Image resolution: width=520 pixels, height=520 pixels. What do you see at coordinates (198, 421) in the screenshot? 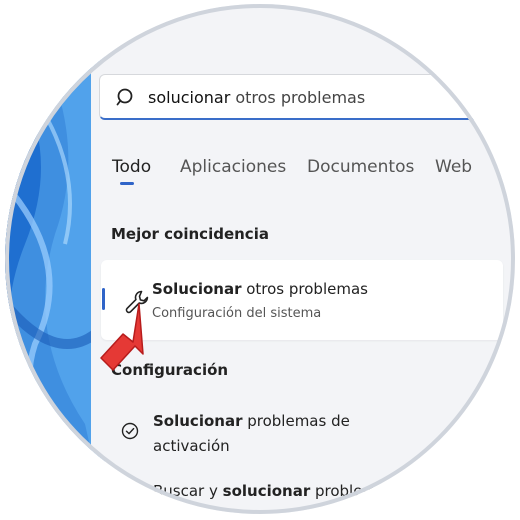
I see `settings-item-activation-bold: Solucionar` at bounding box center [198, 421].